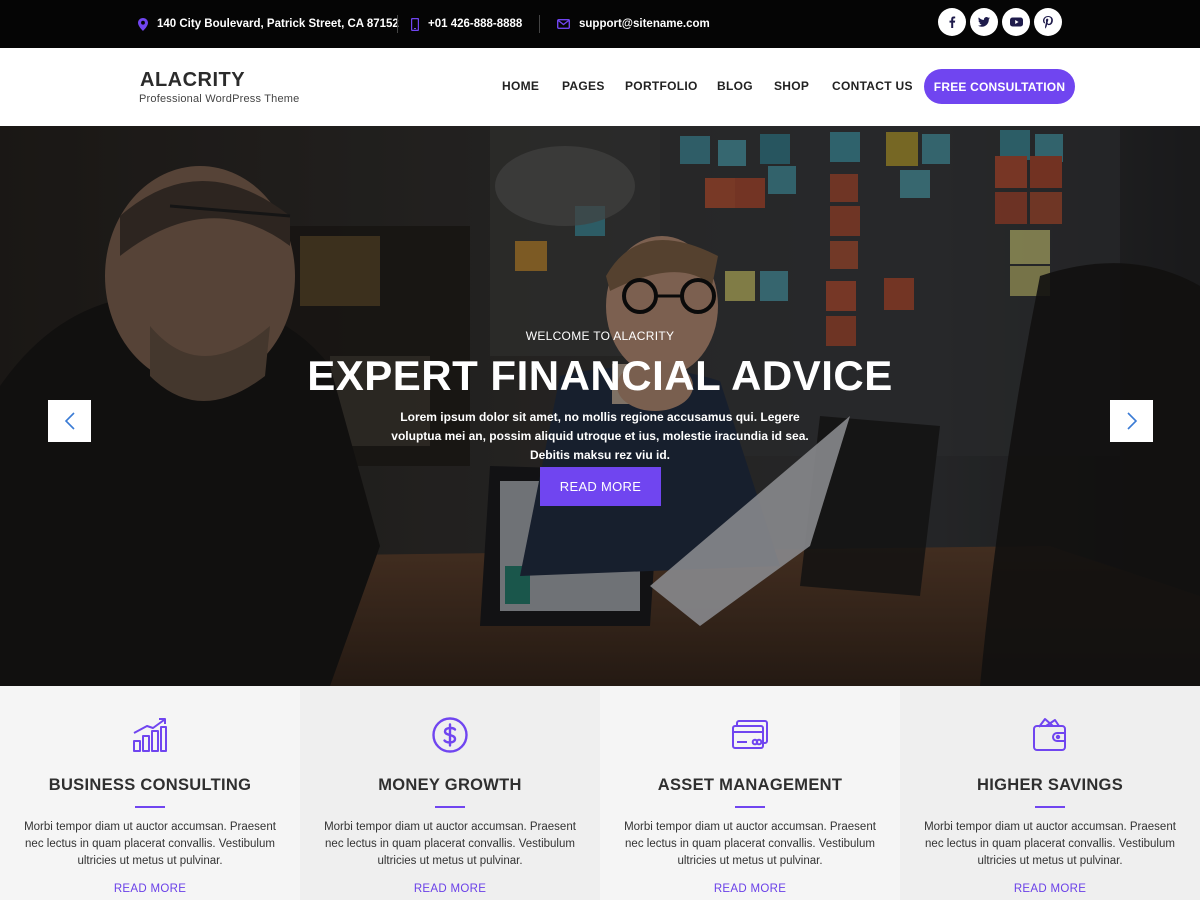 This screenshot has width=1200, height=900. What do you see at coordinates (644, 24) in the screenshot?
I see `email-text: support@sitename.com` at bounding box center [644, 24].